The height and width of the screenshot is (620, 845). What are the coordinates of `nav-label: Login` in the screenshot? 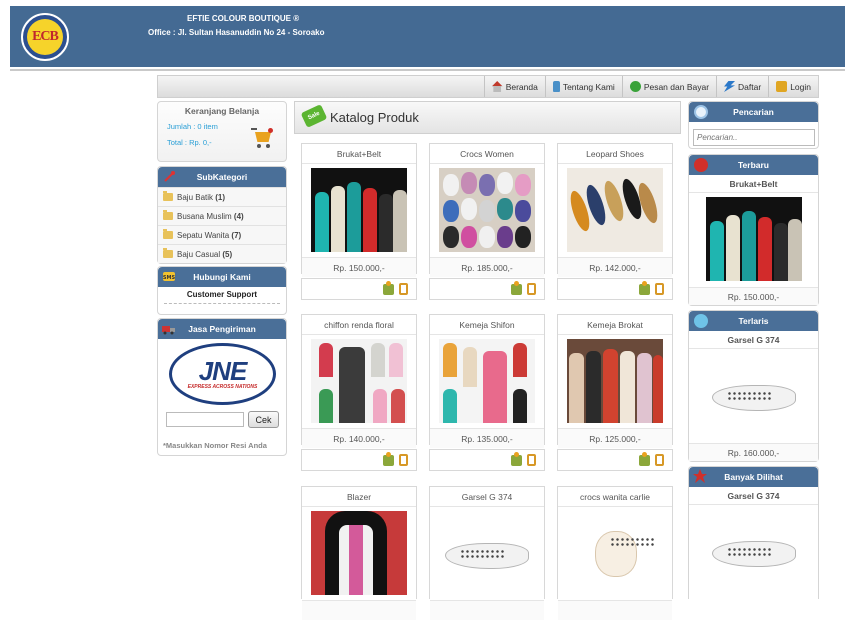 It's located at (800, 86).